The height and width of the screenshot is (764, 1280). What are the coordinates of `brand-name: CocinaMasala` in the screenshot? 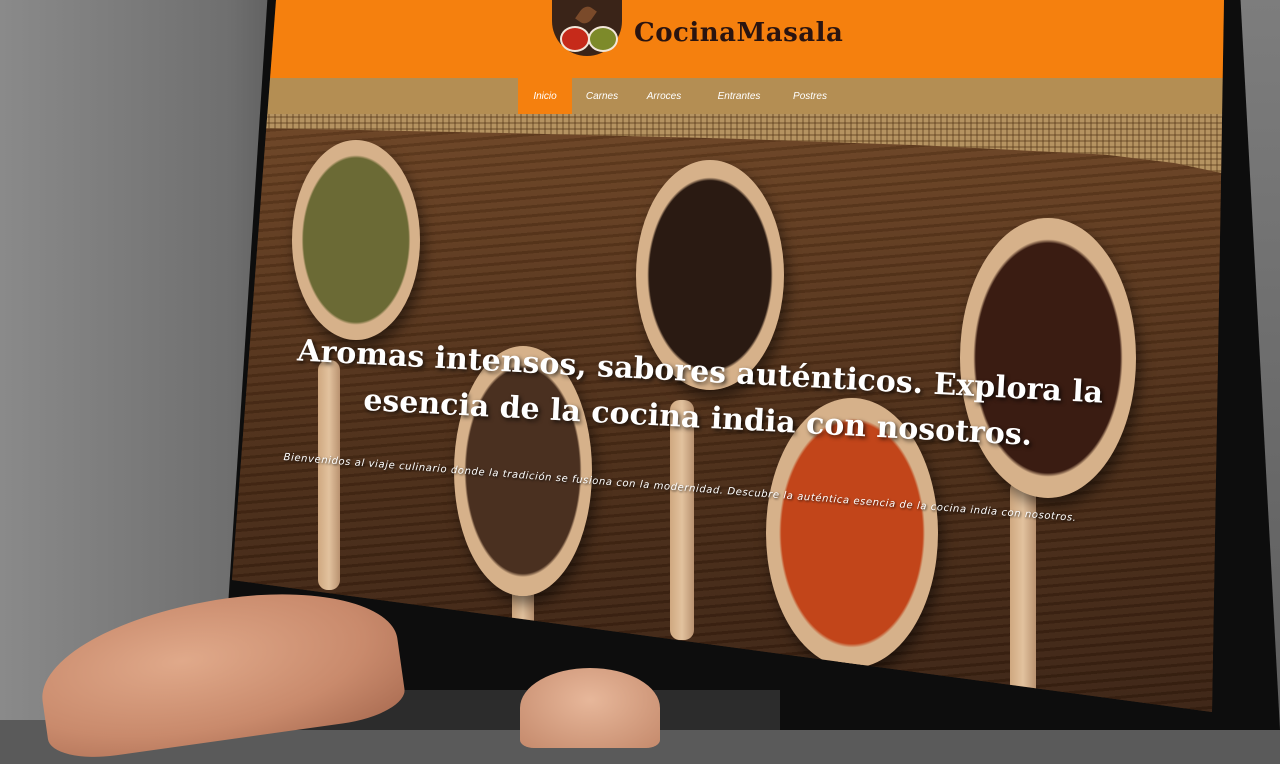 It's located at (738, 33).